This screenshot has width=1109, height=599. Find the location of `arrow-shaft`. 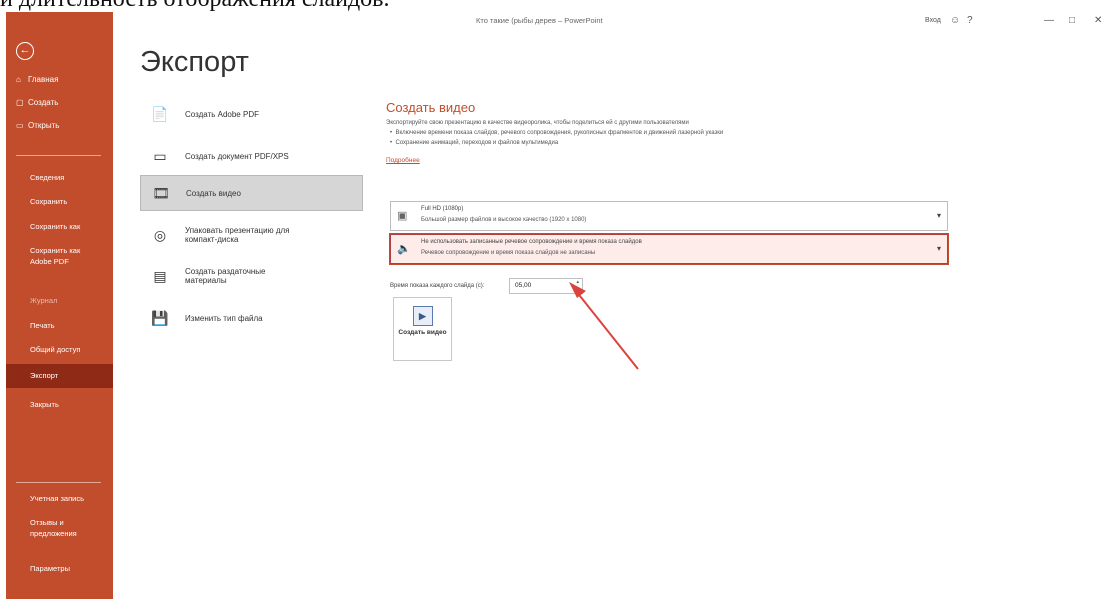

arrow-shaft is located at coordinates (607, 330).